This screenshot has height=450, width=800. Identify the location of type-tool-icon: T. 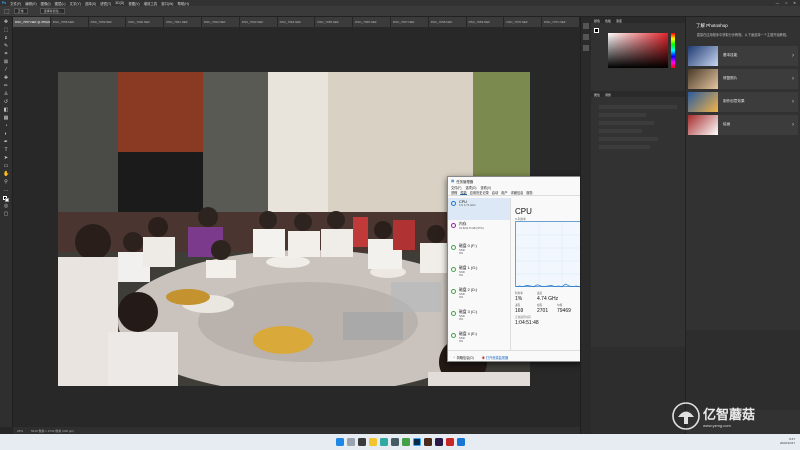
(6, 150).